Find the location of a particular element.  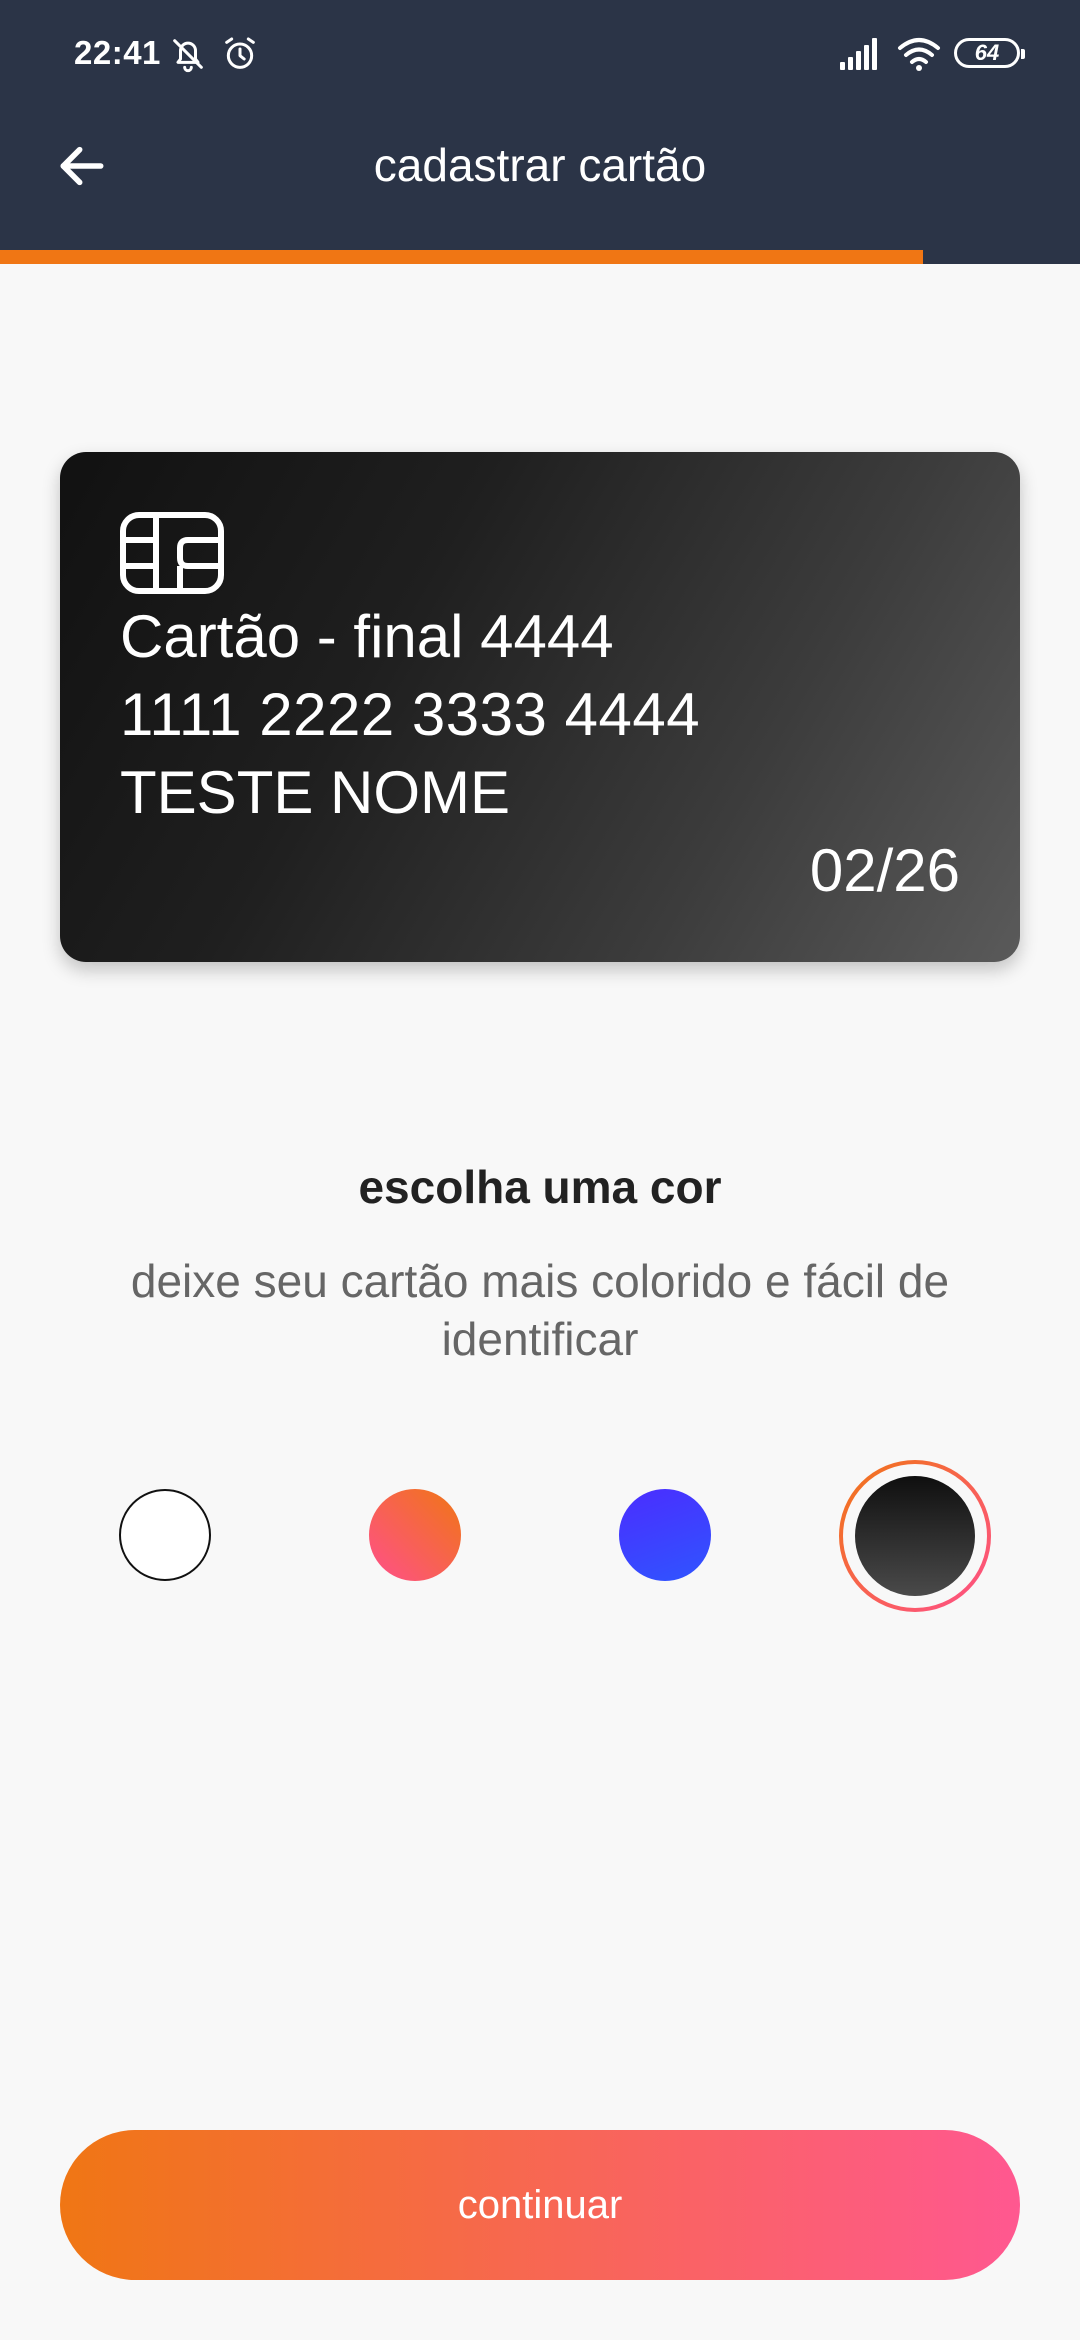

battery-icon: 64 is located at coordinates (989, 53).